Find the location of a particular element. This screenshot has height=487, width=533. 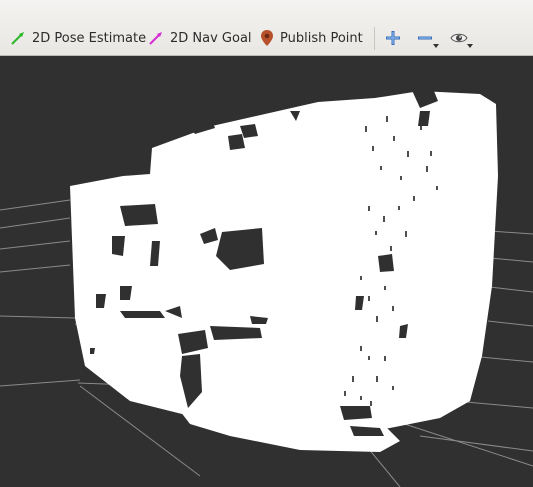

pose-estimate-label: 2D Pose Estimate is located at coordinates (89, 38).